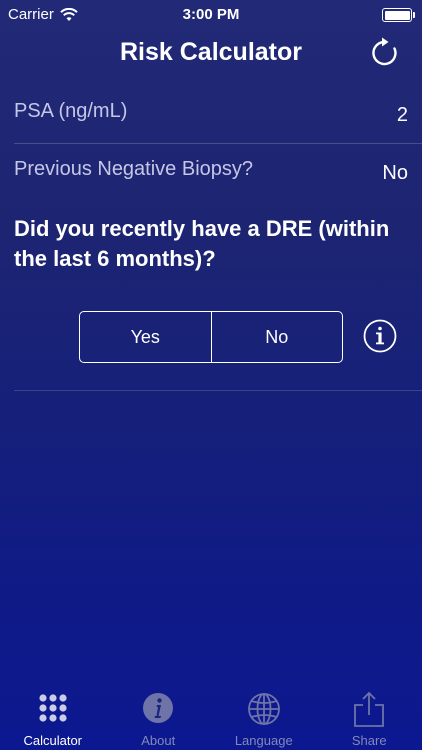 The height and width of the screenshot is (750, 422). Describe the element at coordinates (53, 740) in the screenshot. I see `tab-calculator-label: Calculator` at that location.